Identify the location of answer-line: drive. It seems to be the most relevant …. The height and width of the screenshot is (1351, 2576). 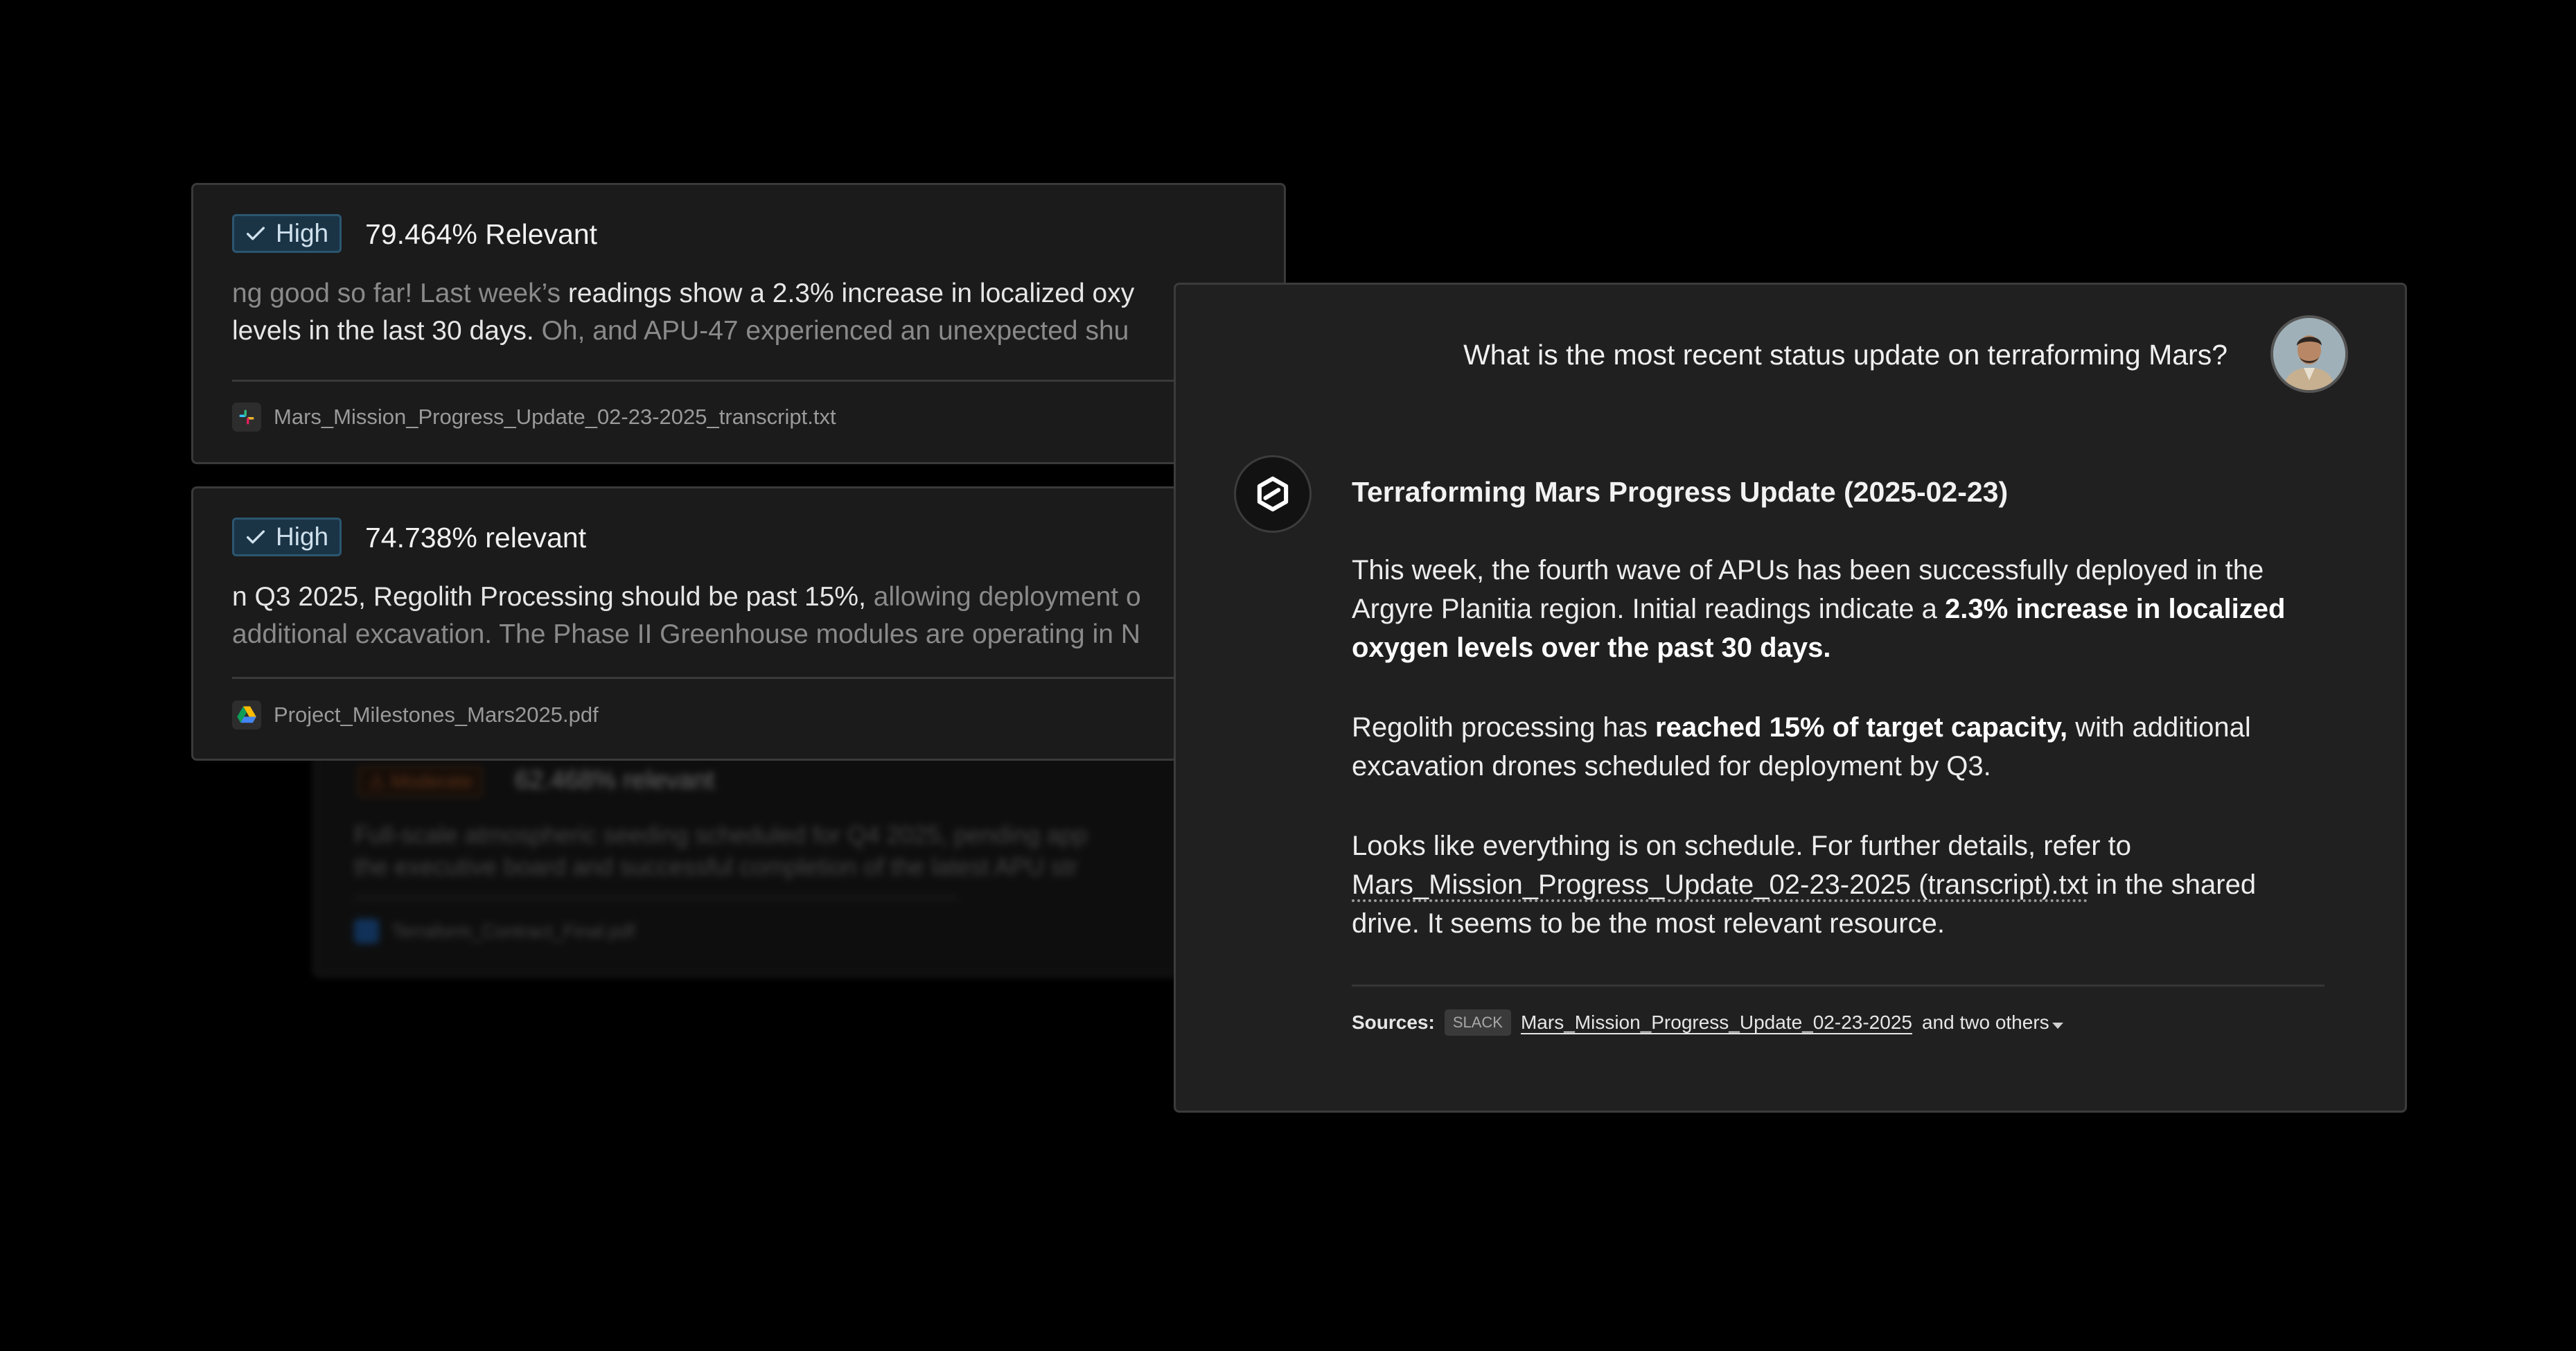
(1648, 923).